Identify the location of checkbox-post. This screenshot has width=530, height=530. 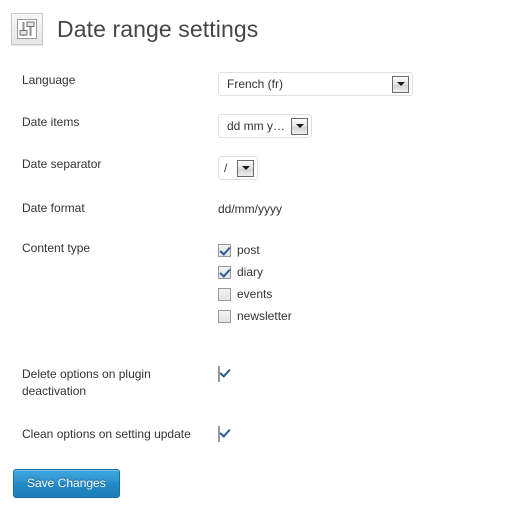
(224, 250).